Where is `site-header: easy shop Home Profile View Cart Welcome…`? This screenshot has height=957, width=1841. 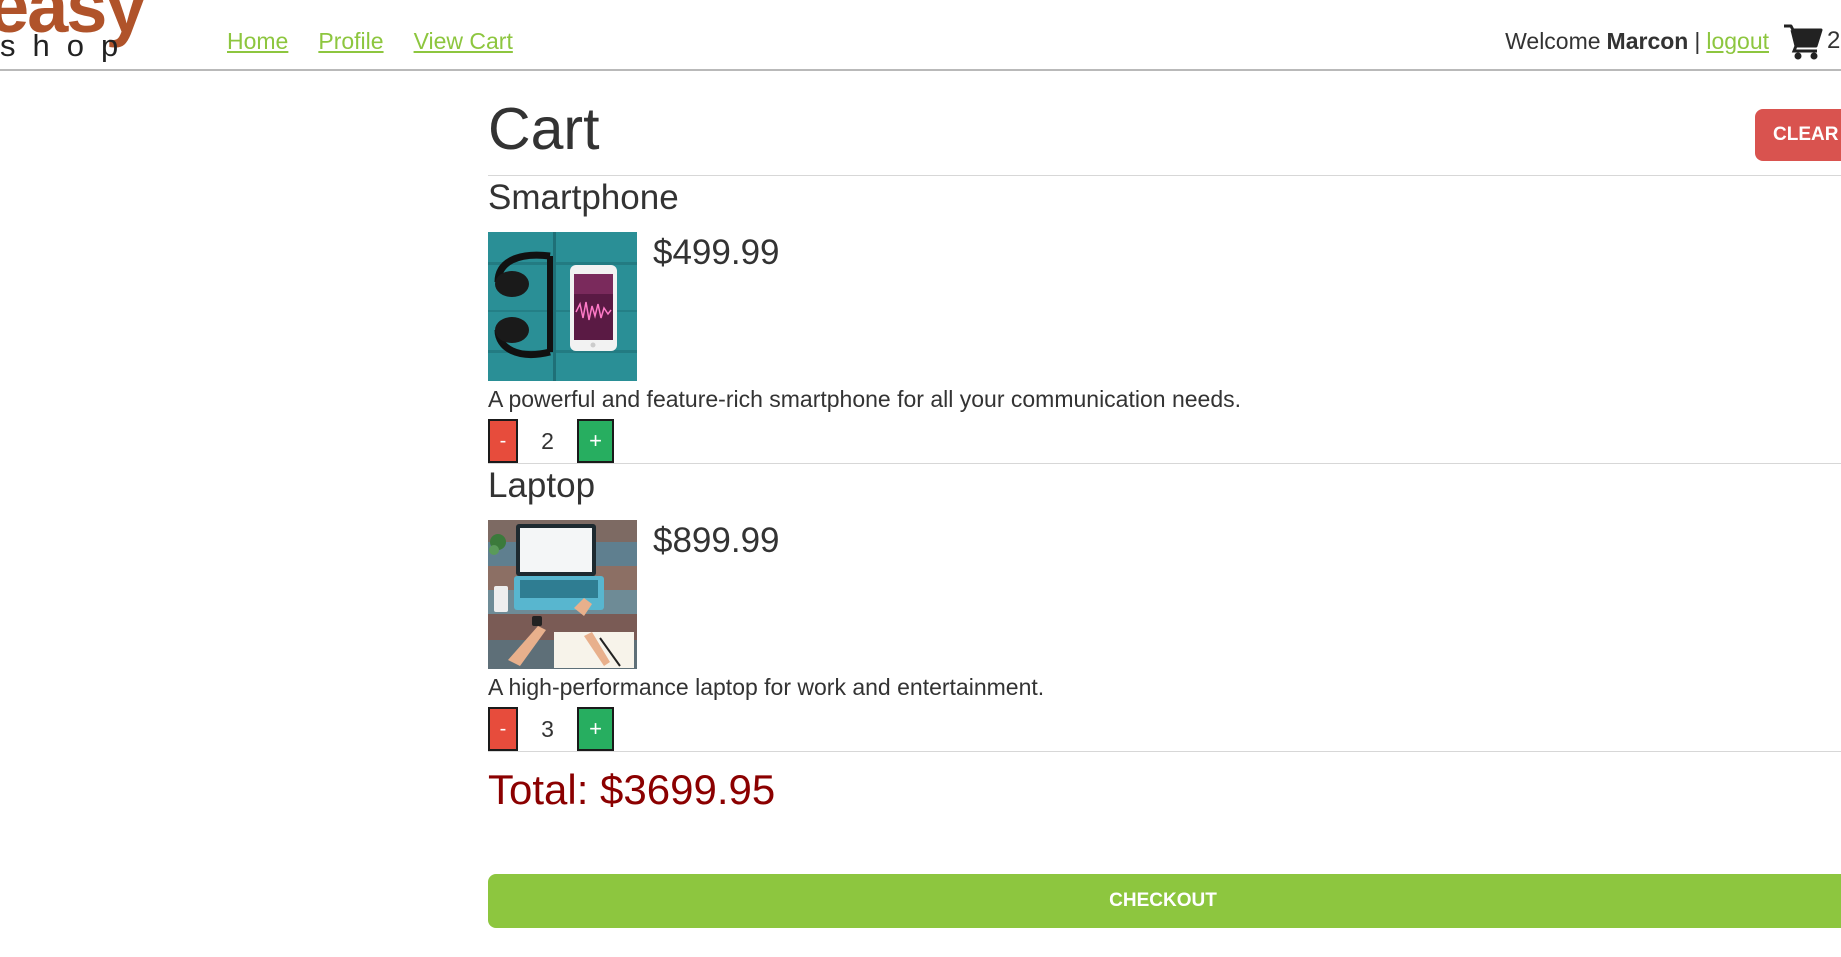 site-header: easy shop Home Profile View Cart Welcome… is located at coordinates (920, 35).